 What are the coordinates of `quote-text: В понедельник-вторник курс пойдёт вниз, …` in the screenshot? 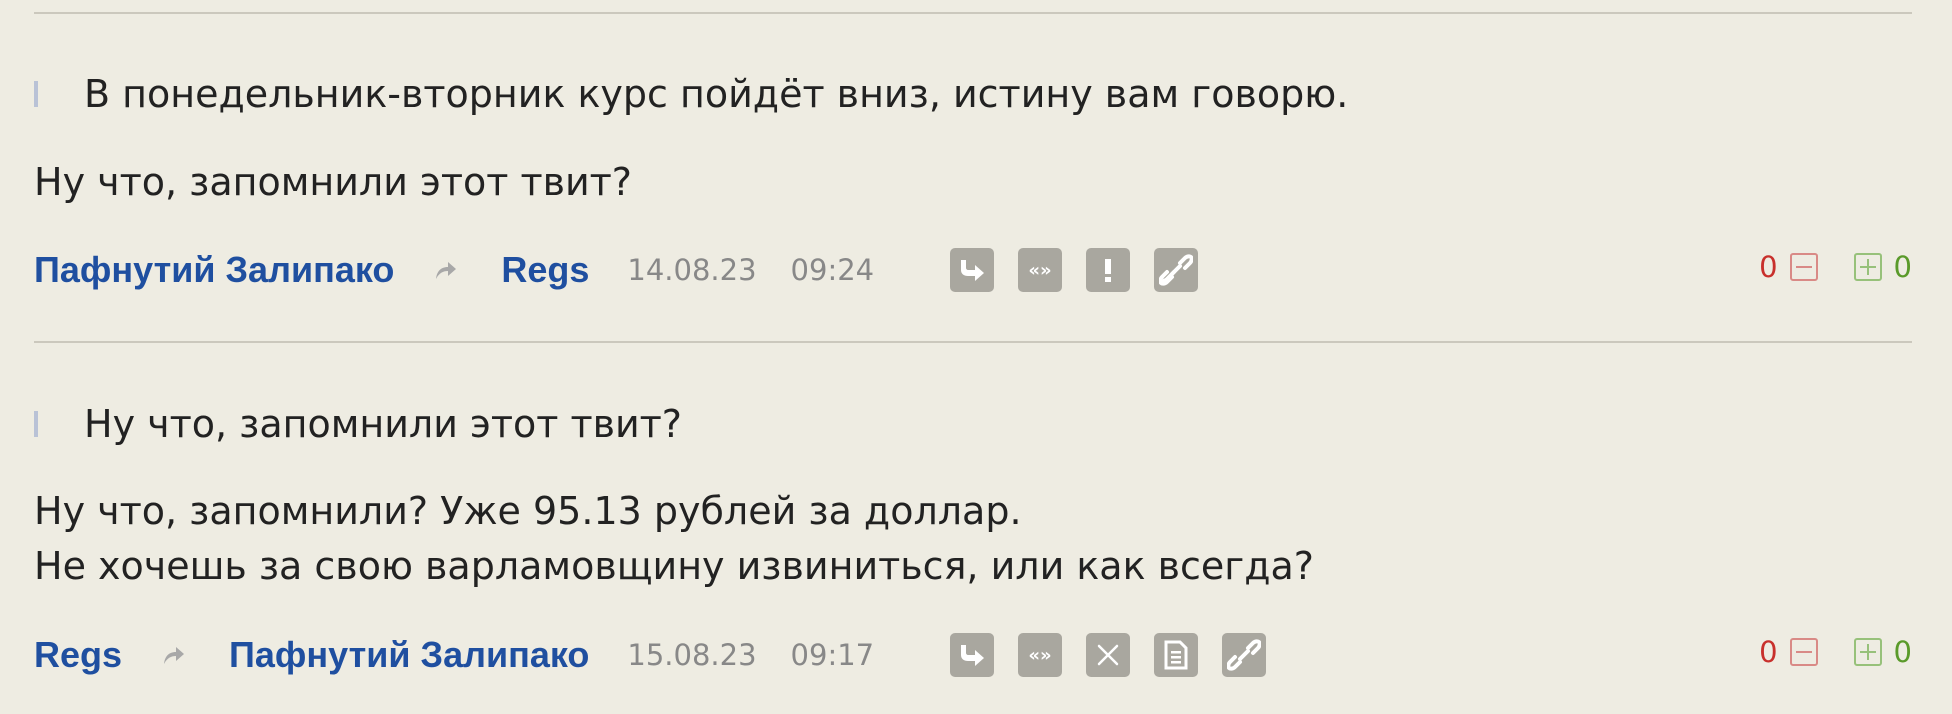 It's located at (716, 94).